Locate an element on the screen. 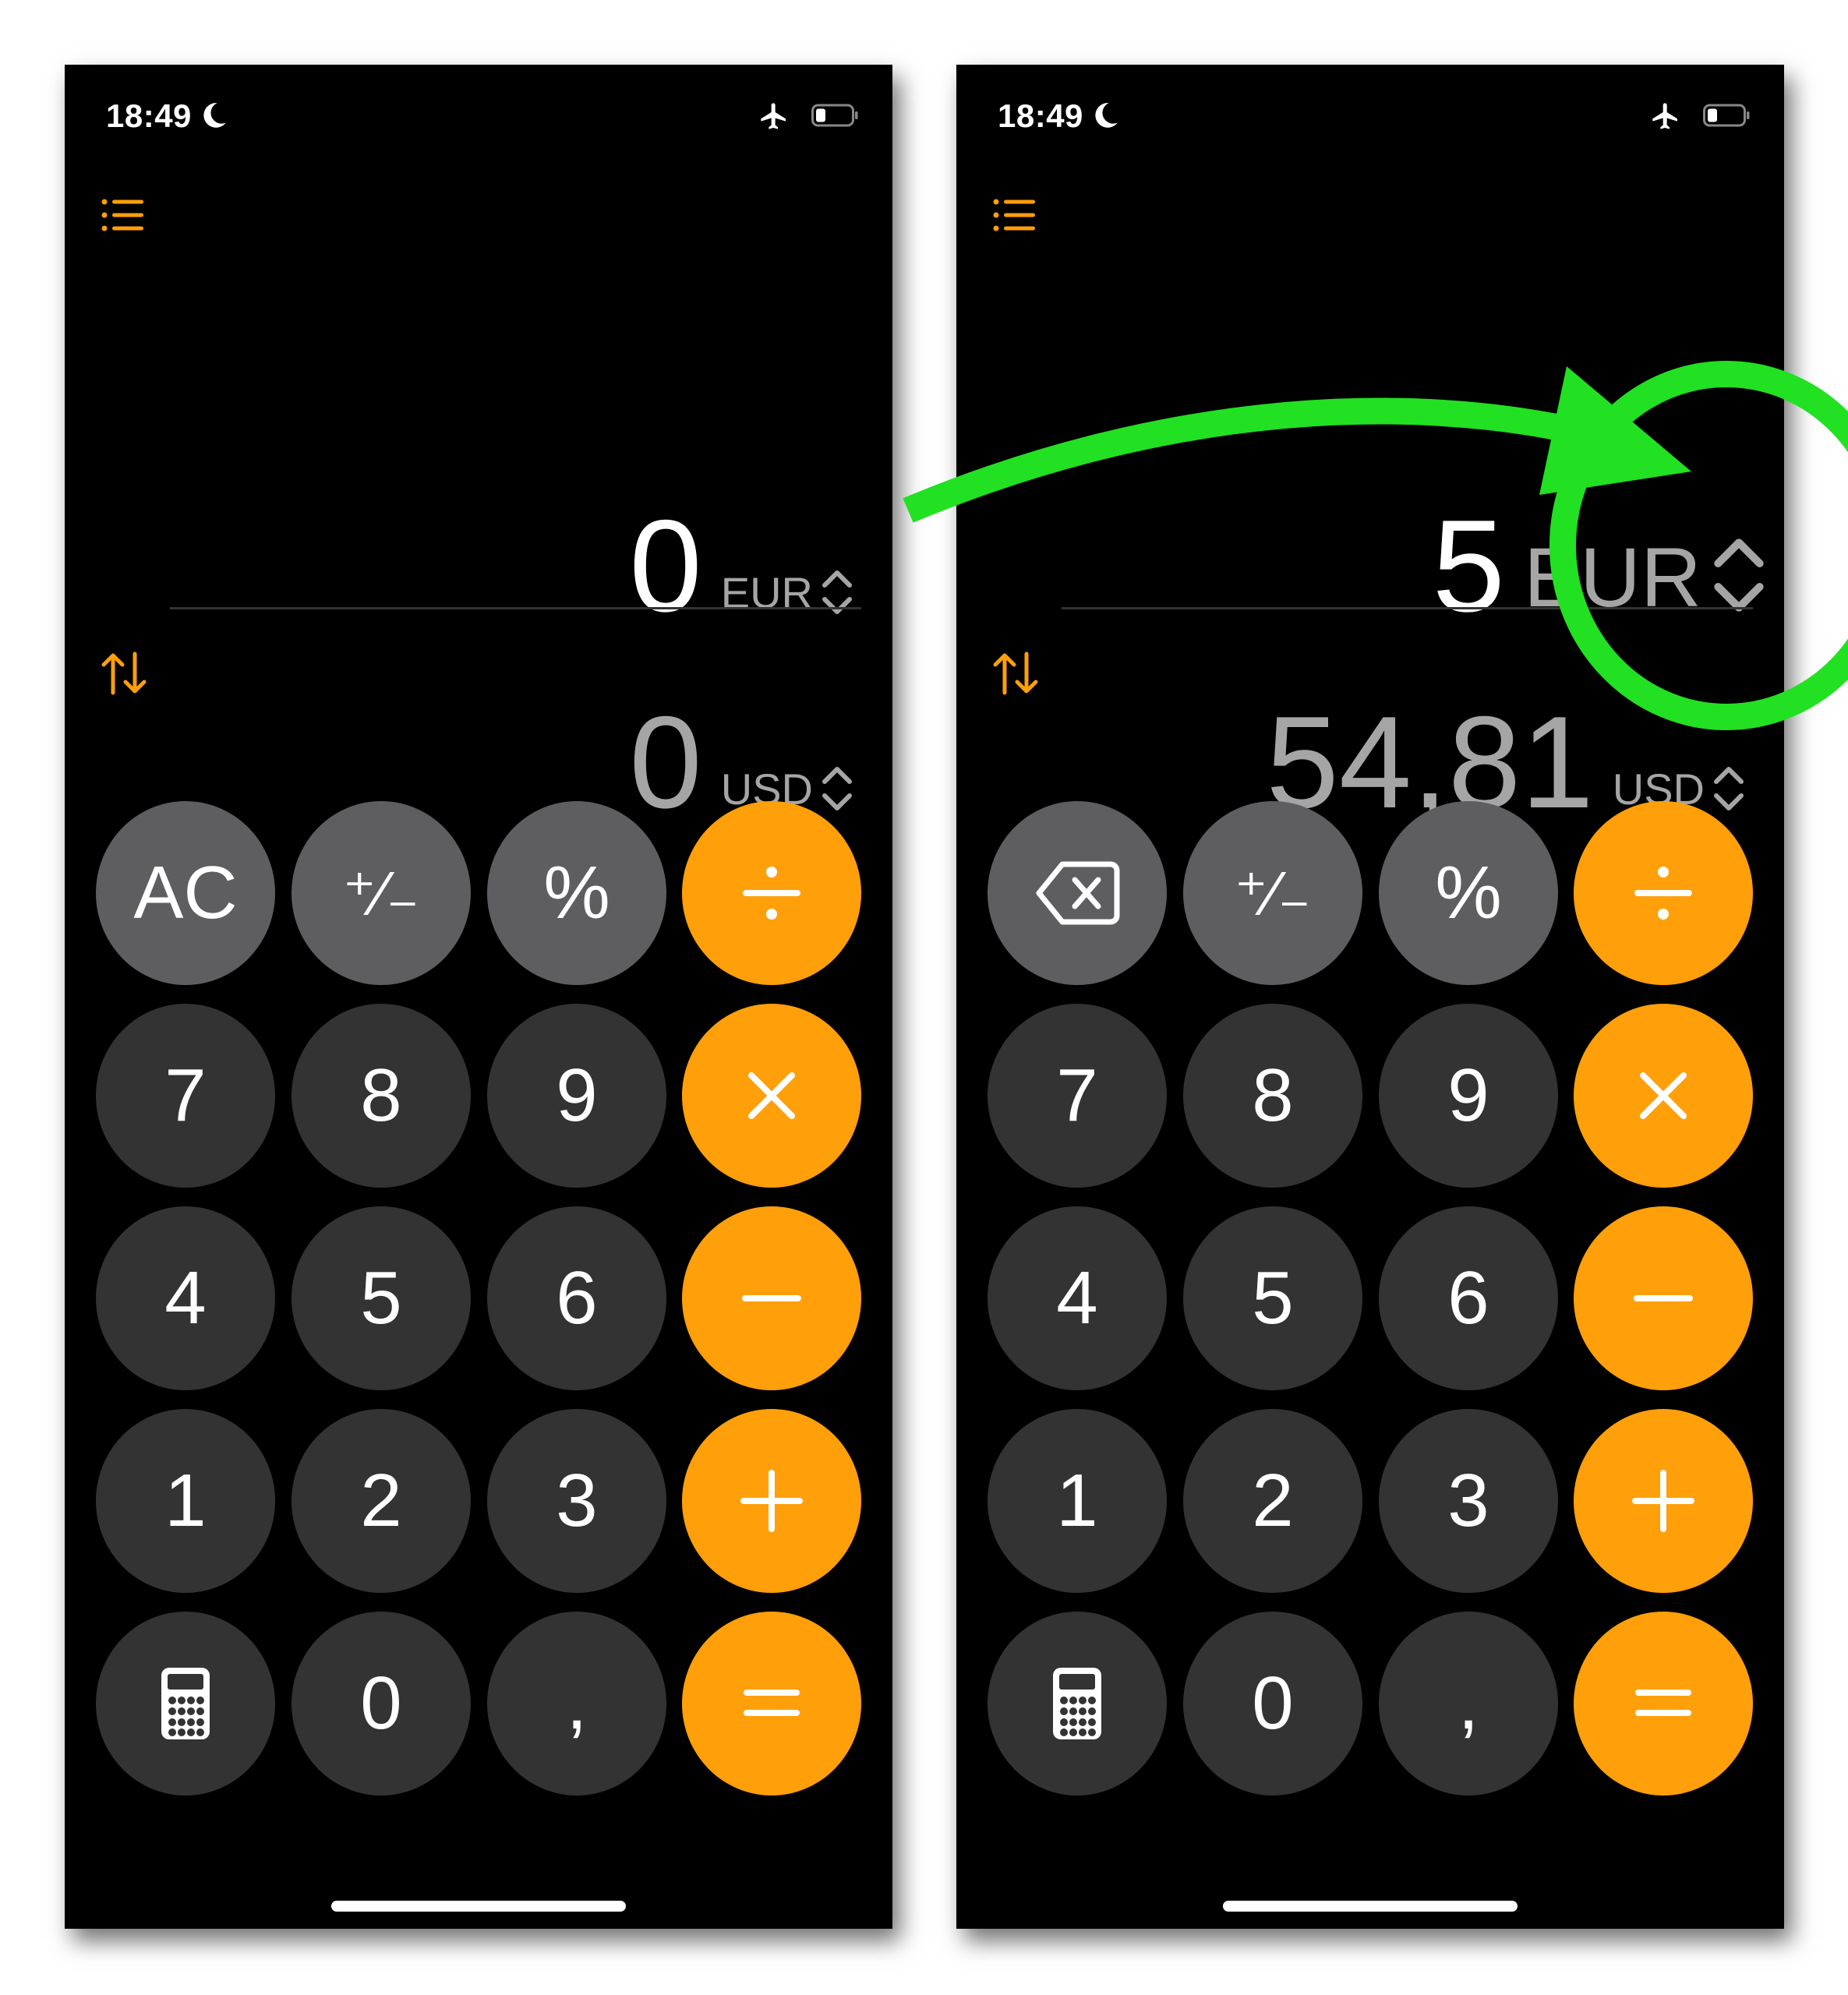 This screenshot has height=1995, width=1848. plus-minus-label: ⁺∕₋ is located at coordinates (1273, 893).